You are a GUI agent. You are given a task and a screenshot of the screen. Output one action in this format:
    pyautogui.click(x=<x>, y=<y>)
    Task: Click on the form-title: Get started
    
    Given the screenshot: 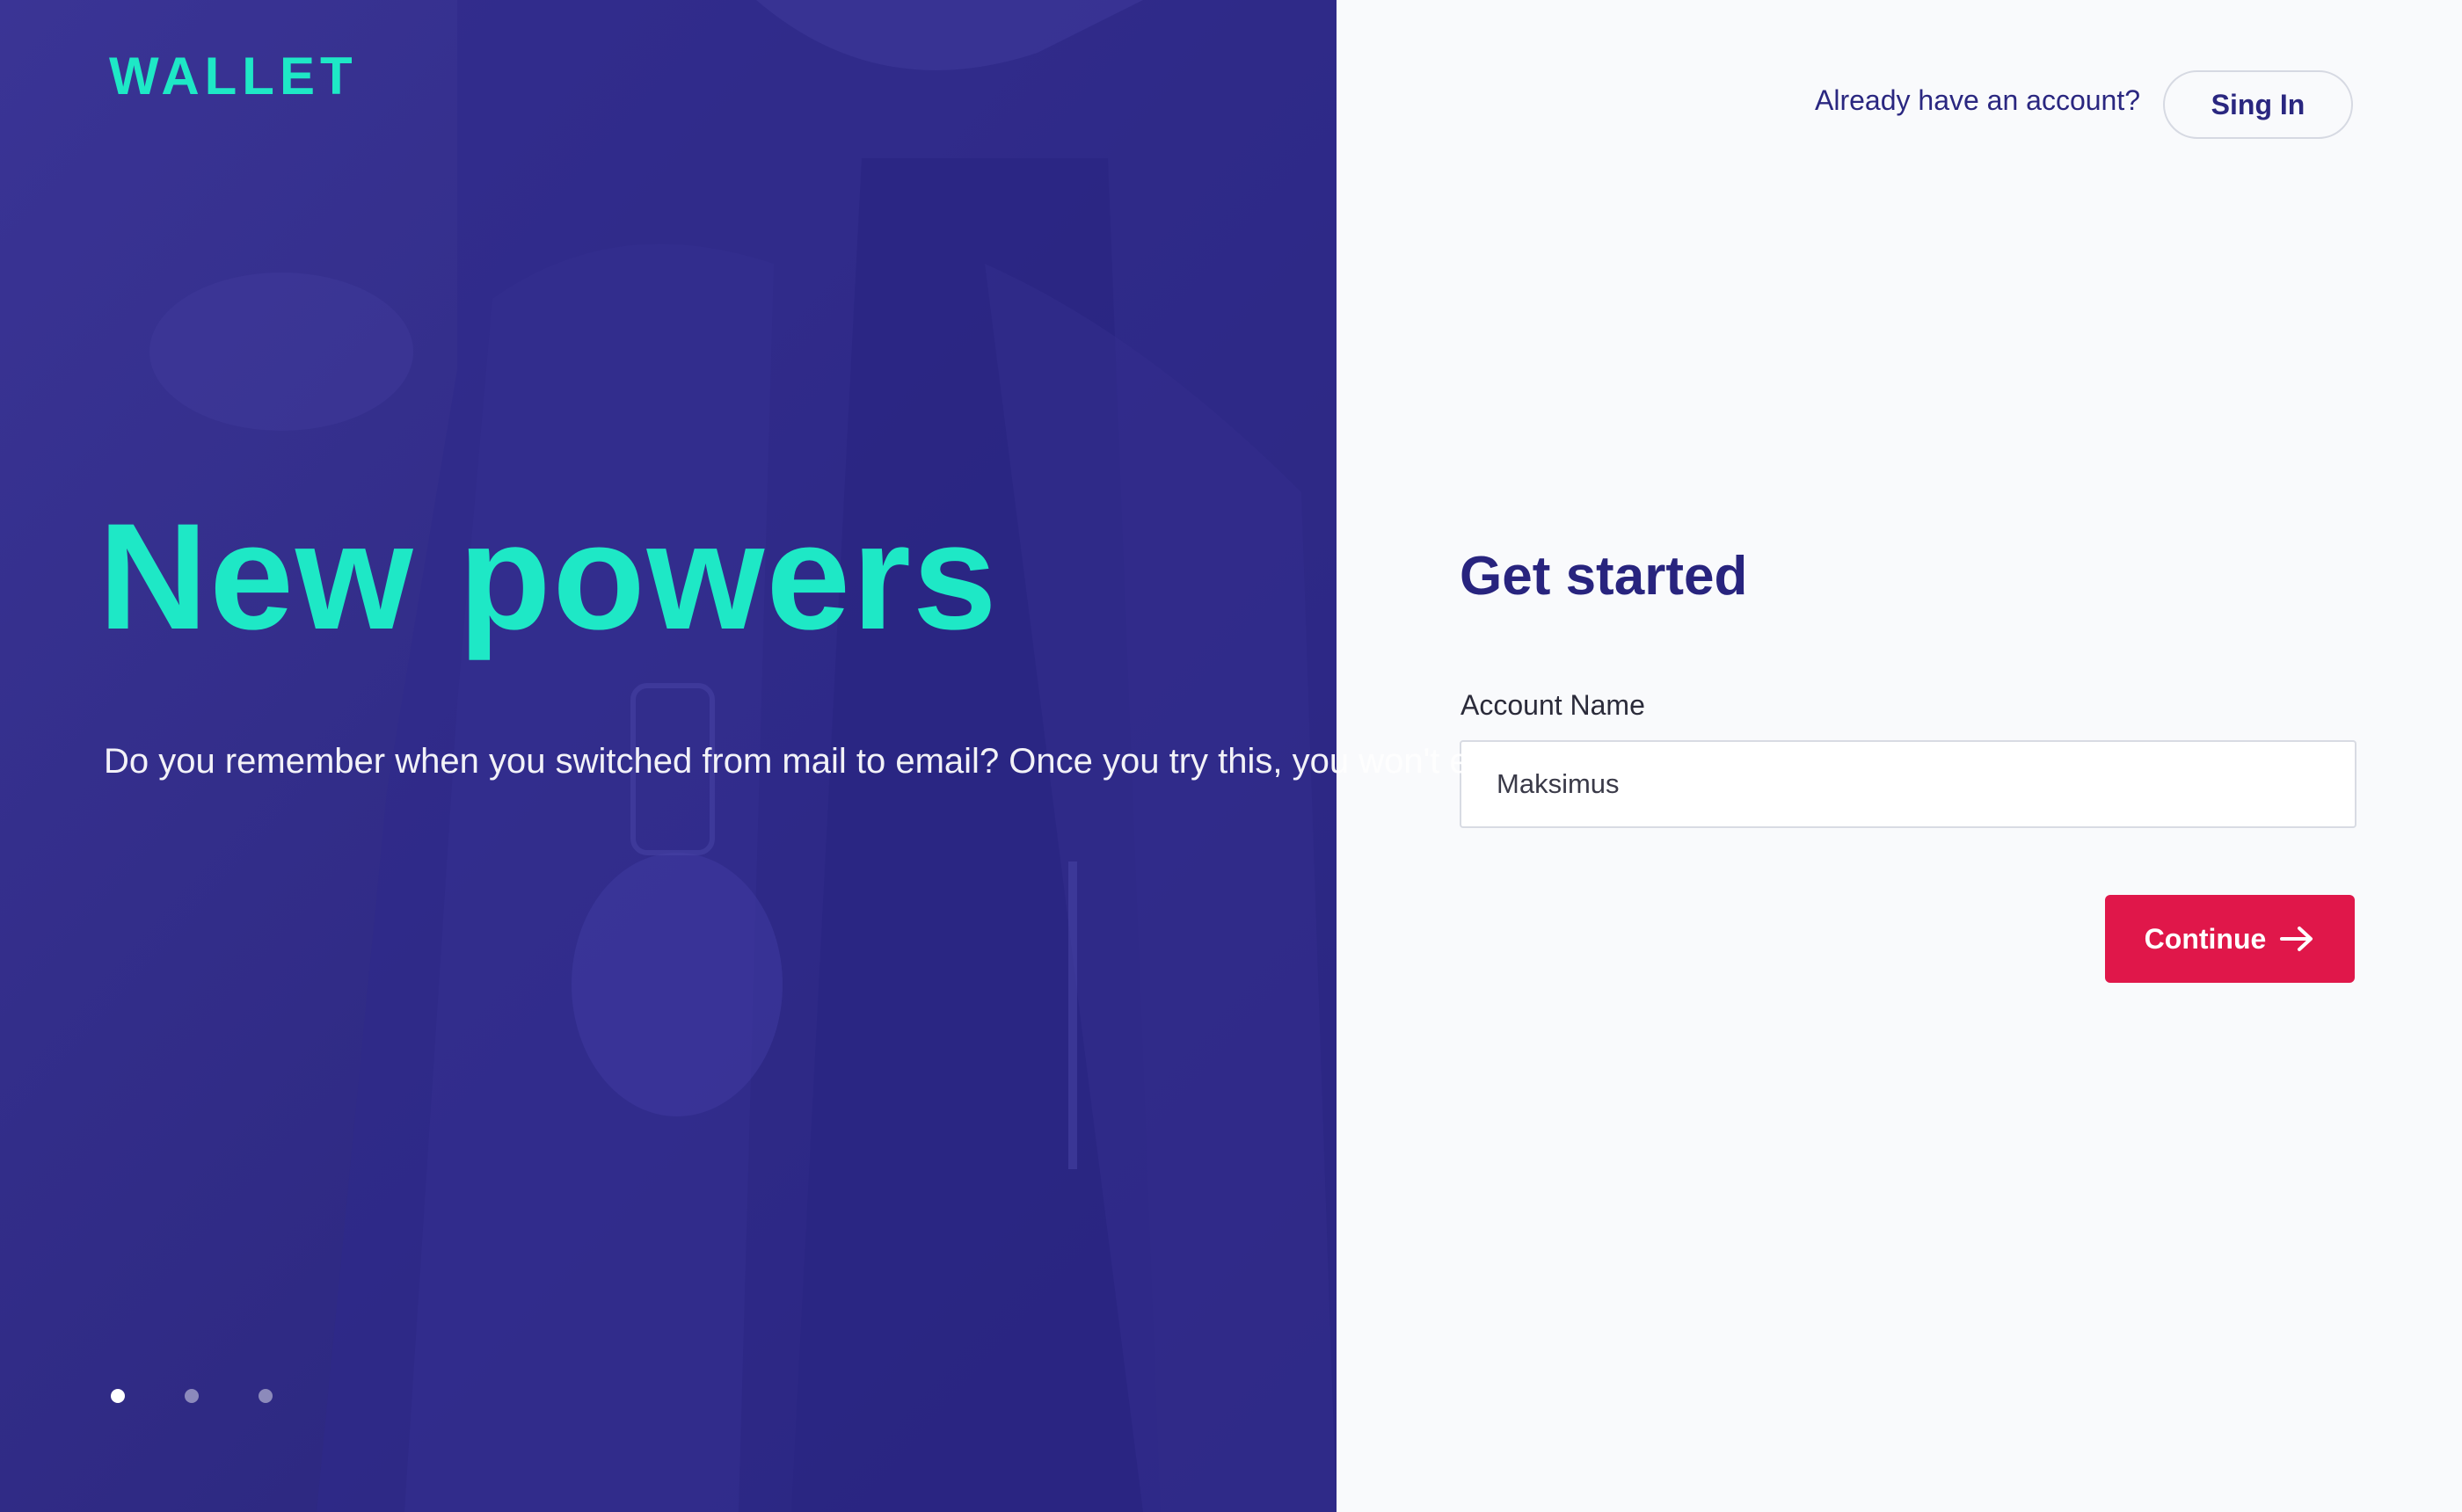 What is the action you would take?
    pyautogui.click(x=1604, y=577)
    